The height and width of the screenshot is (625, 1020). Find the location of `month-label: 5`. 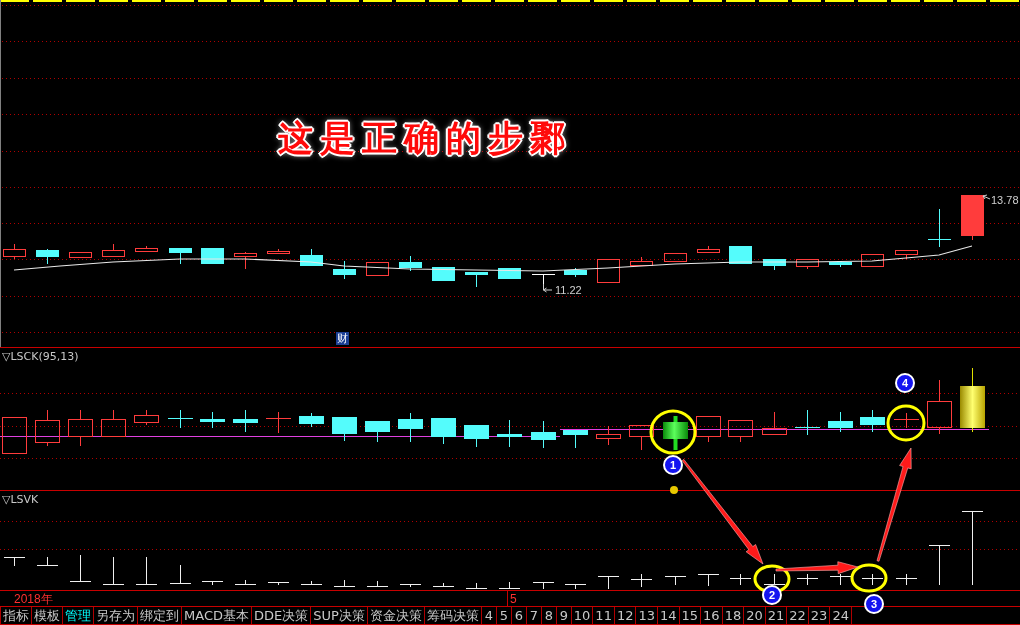

month-label: 5 is located at coordinates (513, 598).